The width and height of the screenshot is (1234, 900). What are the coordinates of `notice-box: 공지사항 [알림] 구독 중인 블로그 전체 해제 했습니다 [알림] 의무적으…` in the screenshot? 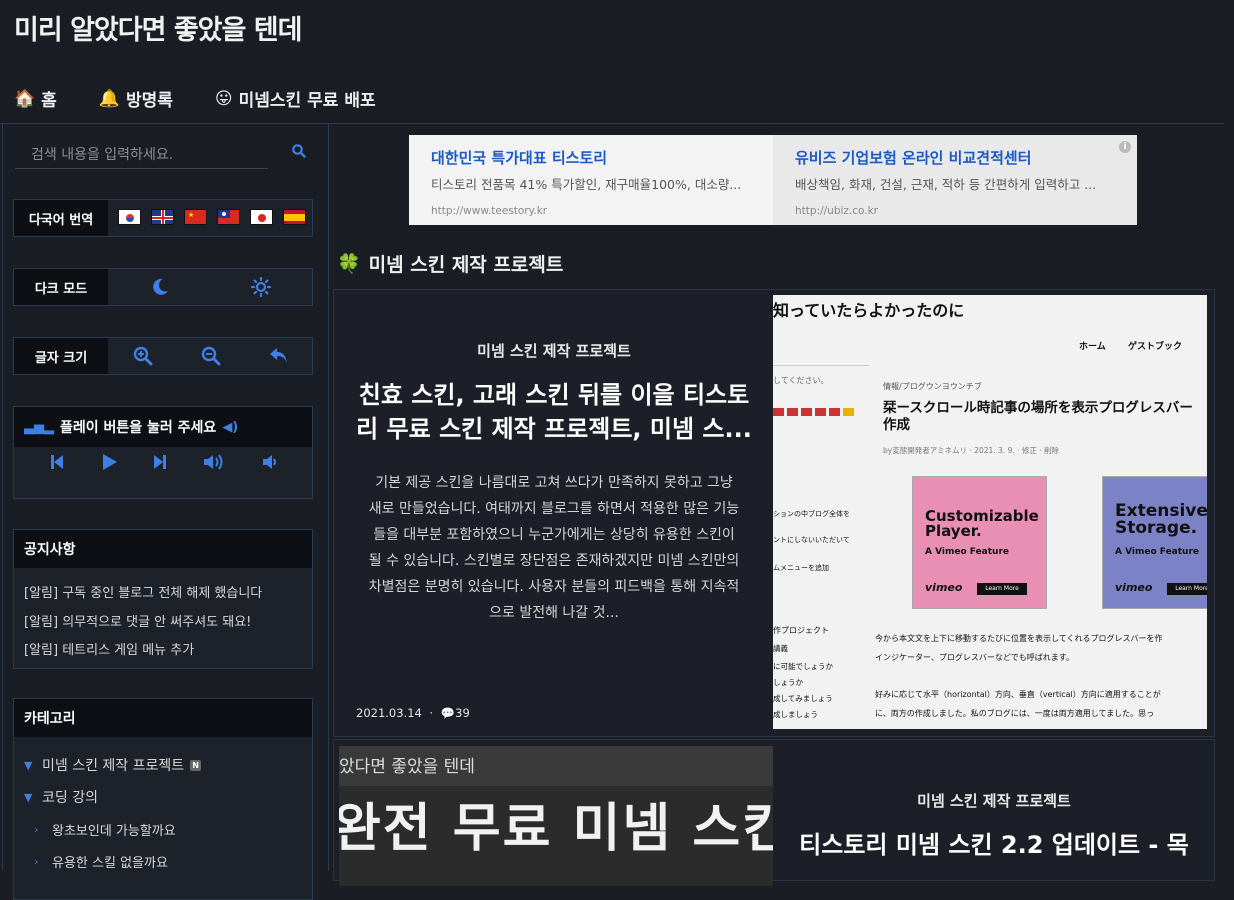 It's located at (163, 599).